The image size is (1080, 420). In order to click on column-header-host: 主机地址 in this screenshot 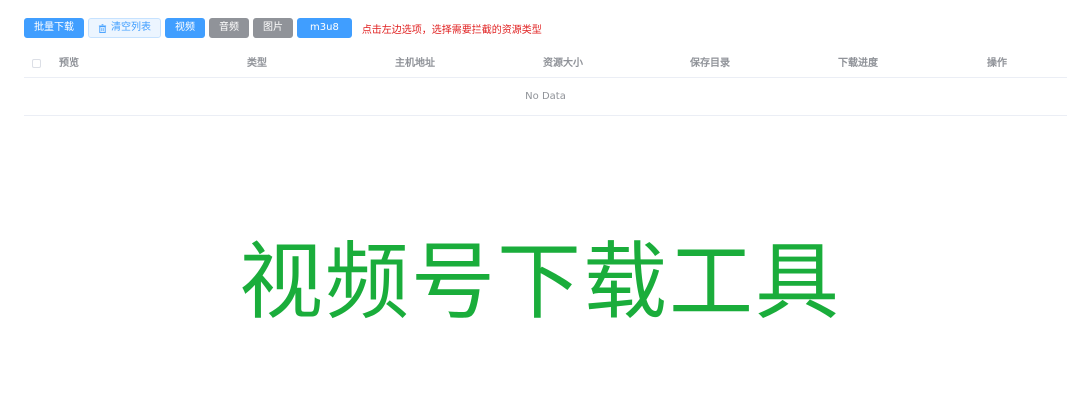, I will do `click(415, 63)`.